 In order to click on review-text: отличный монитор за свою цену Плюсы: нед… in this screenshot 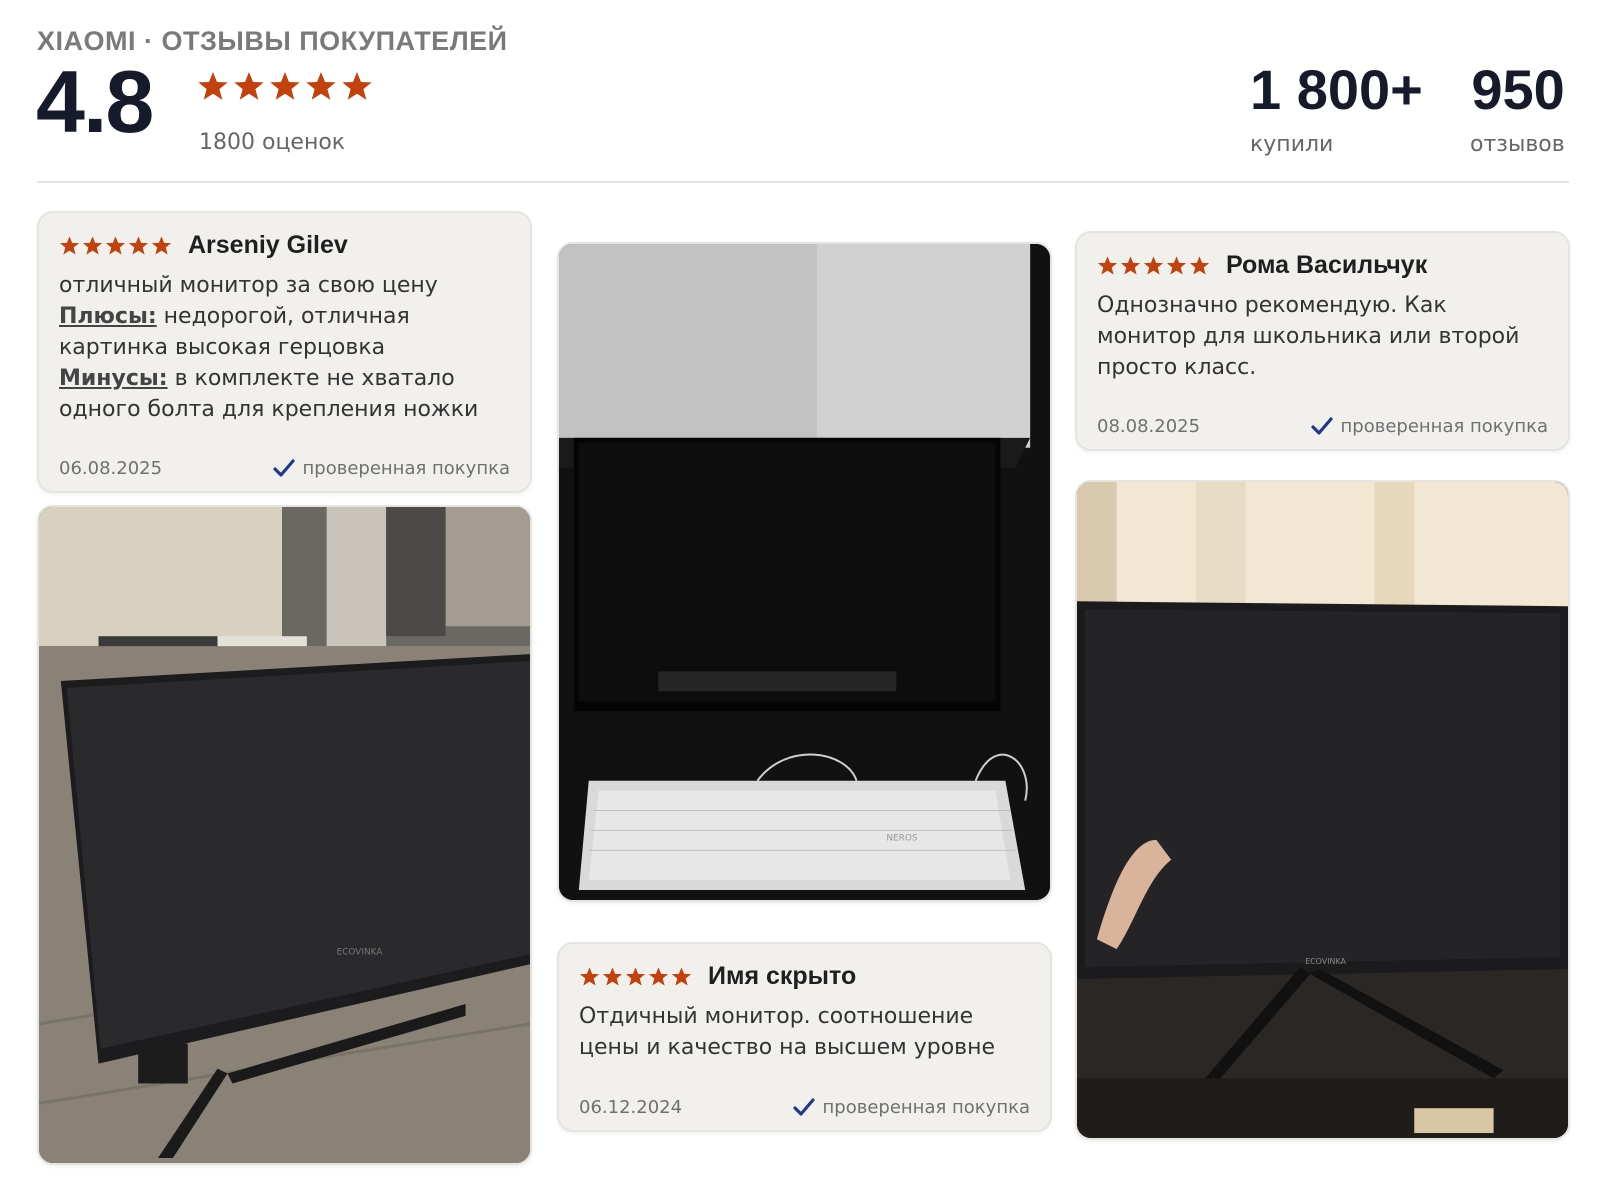, I will do `click(284, 347)`.